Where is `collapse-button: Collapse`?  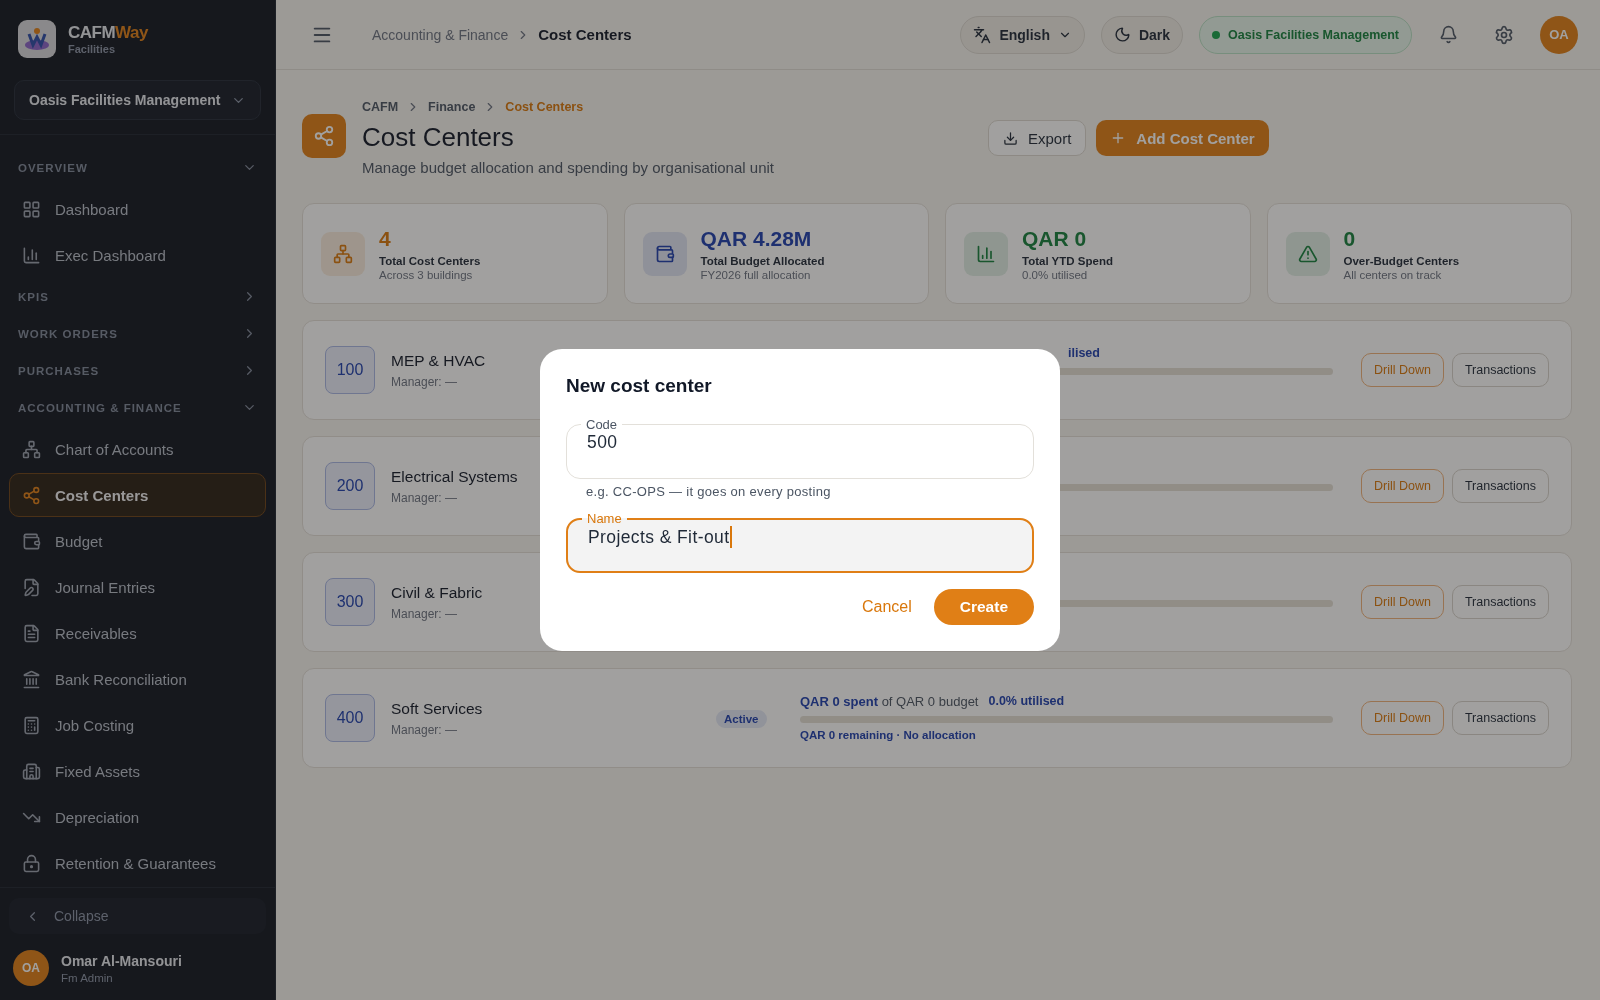 collapse-button: Collapse is located at coordinates (137, 916).